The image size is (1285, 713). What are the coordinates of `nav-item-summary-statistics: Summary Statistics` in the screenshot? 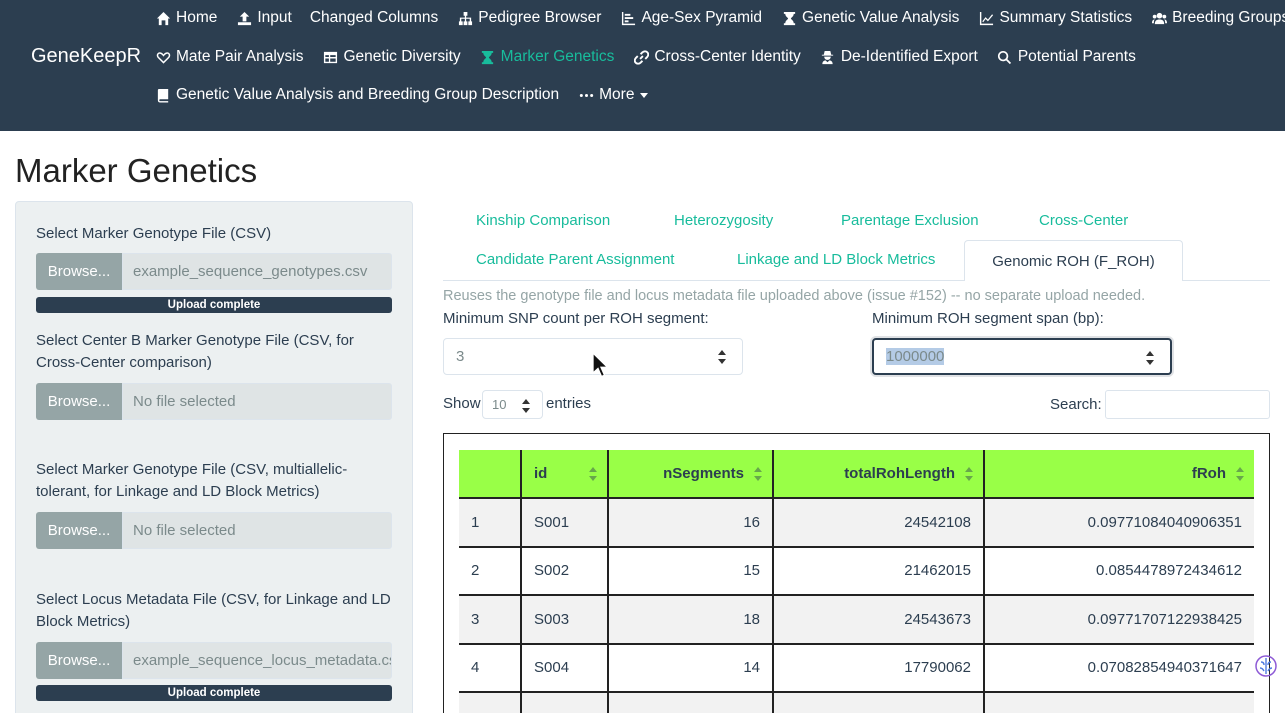 It's located at (1054, 18).